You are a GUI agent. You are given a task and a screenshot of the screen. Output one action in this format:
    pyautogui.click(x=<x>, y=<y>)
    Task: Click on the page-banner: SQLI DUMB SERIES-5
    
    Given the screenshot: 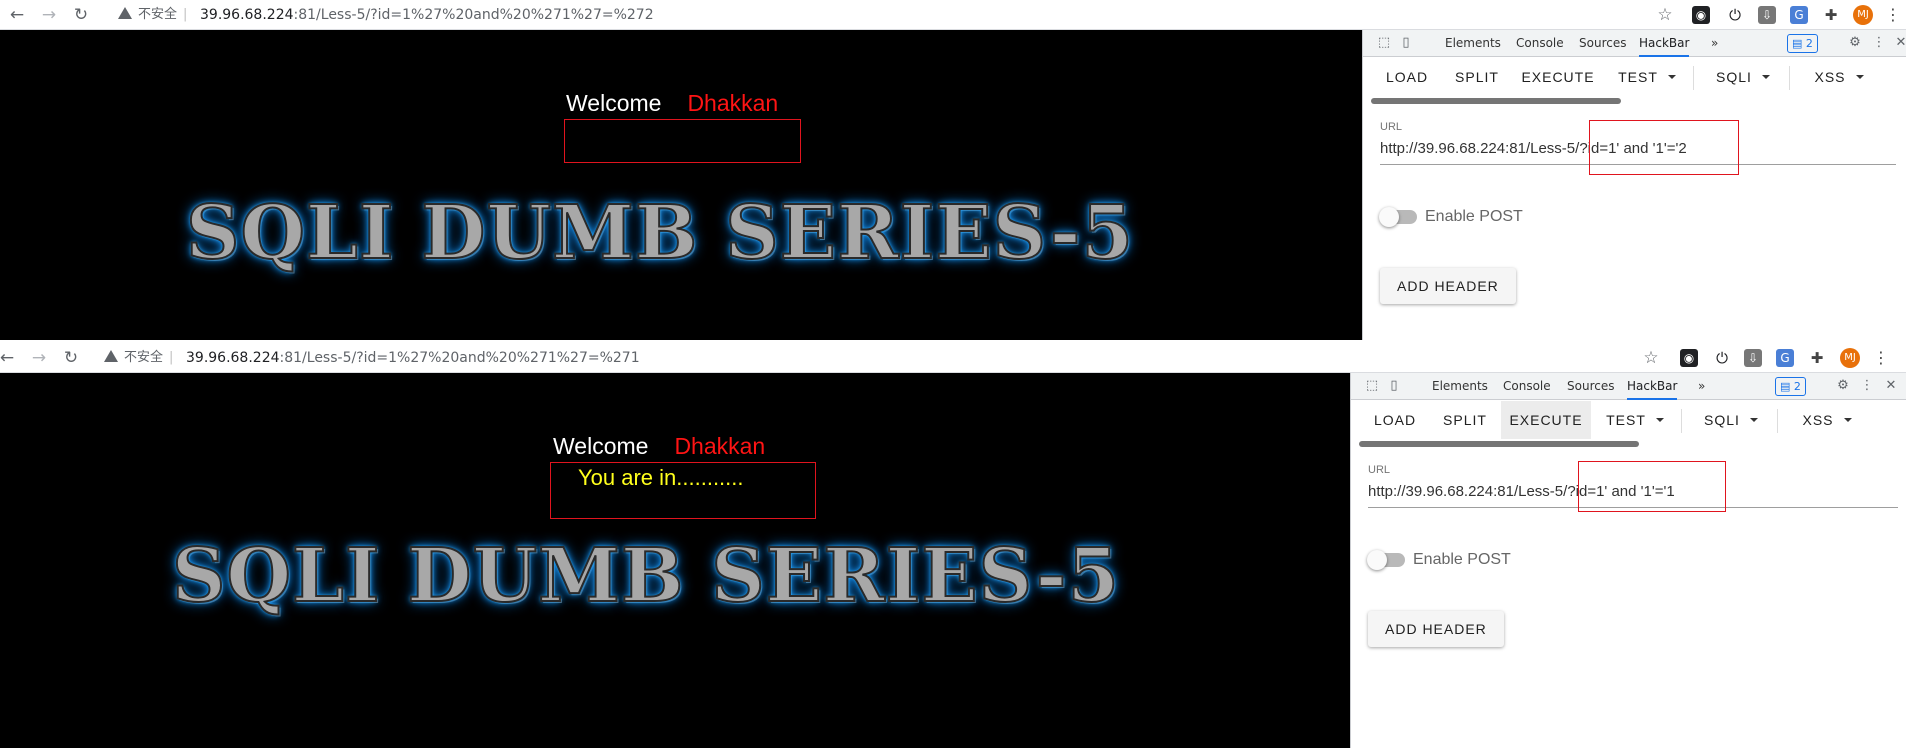 What is the action you would take?
    pyautogui.click(x=659, y=233)
    